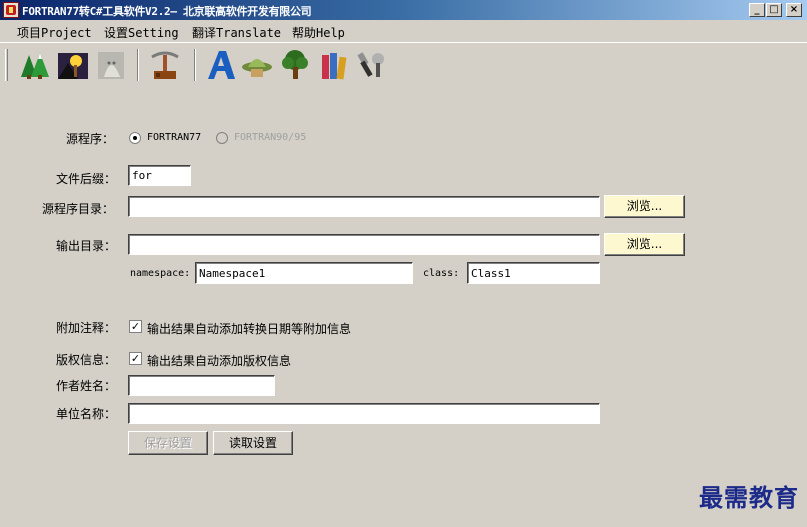  What do you see at coordinates (403, 10) in the screenshot?
I see `title-bar: FORTRAN77转C#工具软件V2.2— 北京联高软件开发有限公司 _ □ ×` at bounding box center [403, 10].